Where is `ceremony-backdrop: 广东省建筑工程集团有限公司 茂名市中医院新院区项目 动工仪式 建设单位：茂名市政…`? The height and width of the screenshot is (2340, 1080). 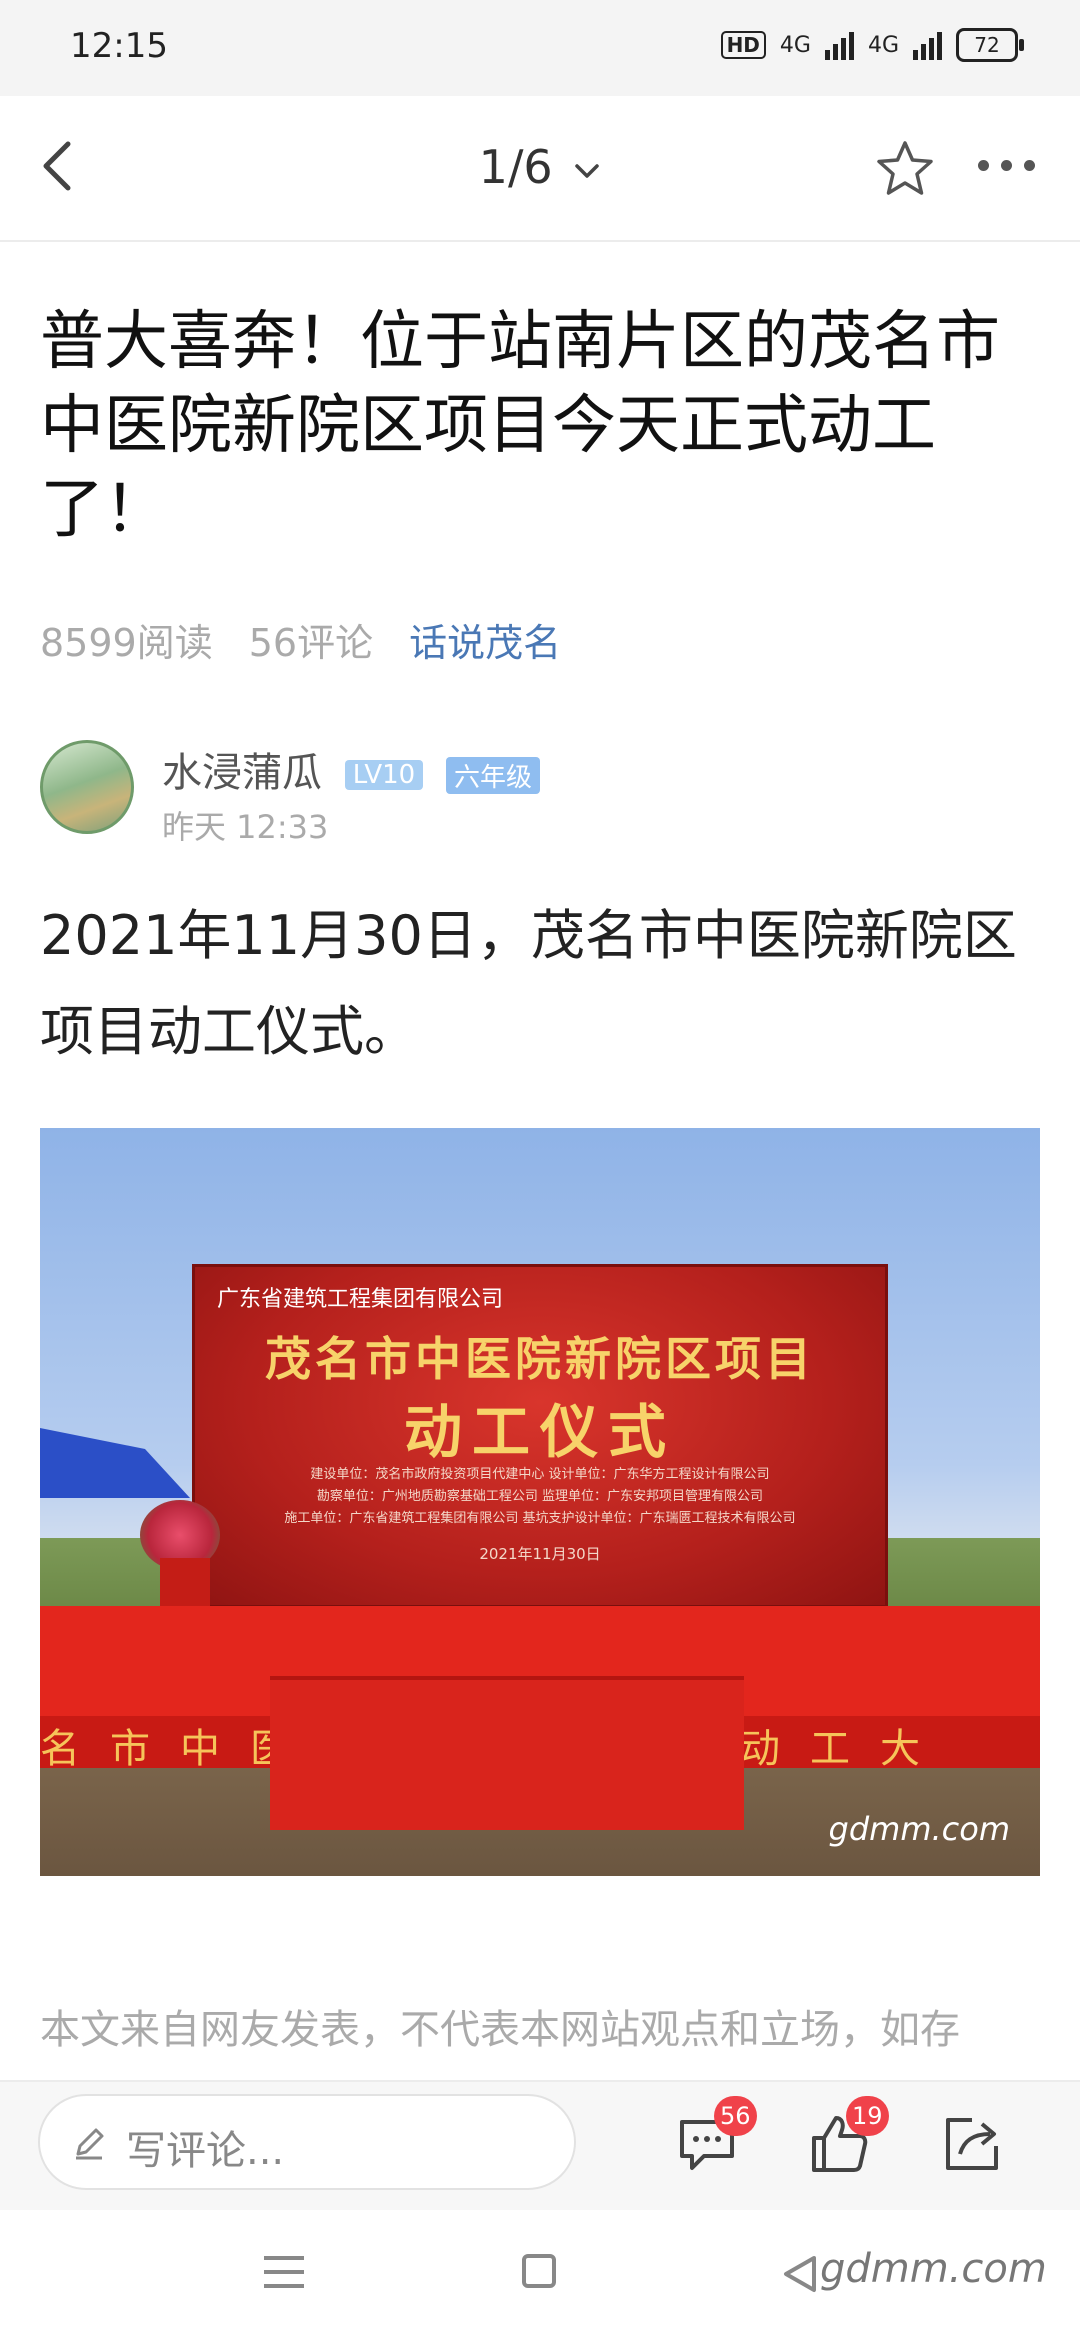 ceremony-backdrop: 广东省建筑工程集团有限公司 茂名市中医院新院区项目 动工仪式 建设单位：茂名市政… is located at coordinates (540, 1436).